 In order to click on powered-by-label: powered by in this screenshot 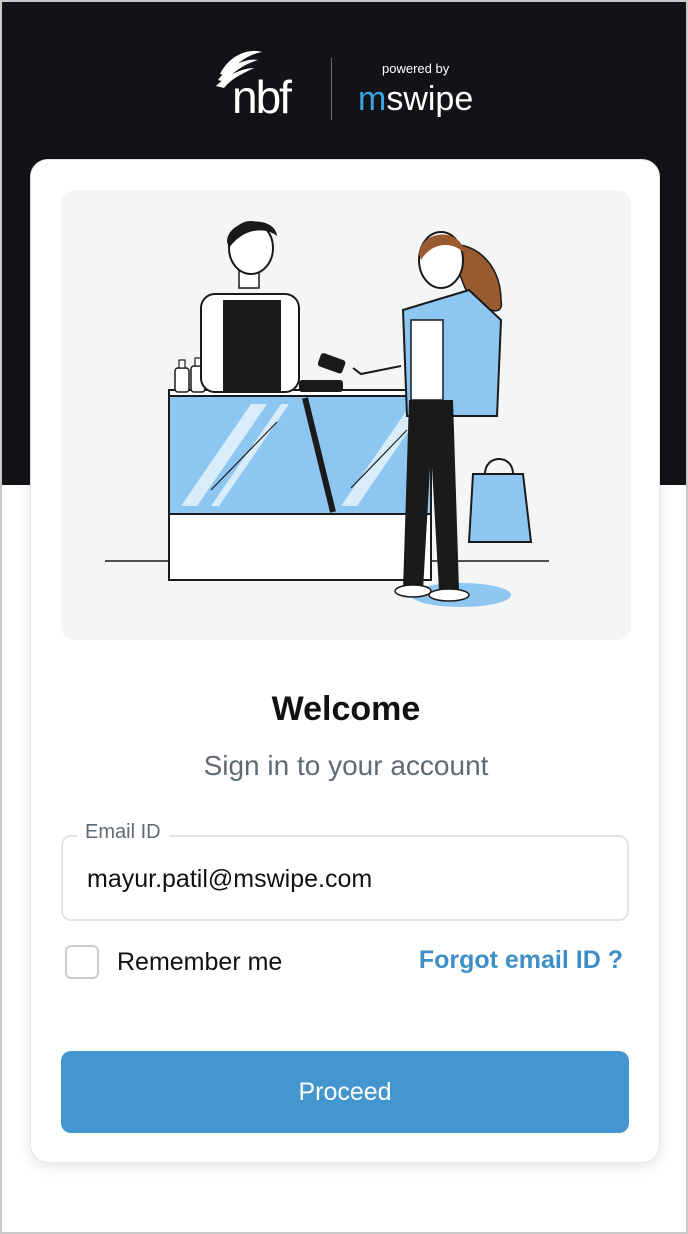, I will do `click(416, 68)`.